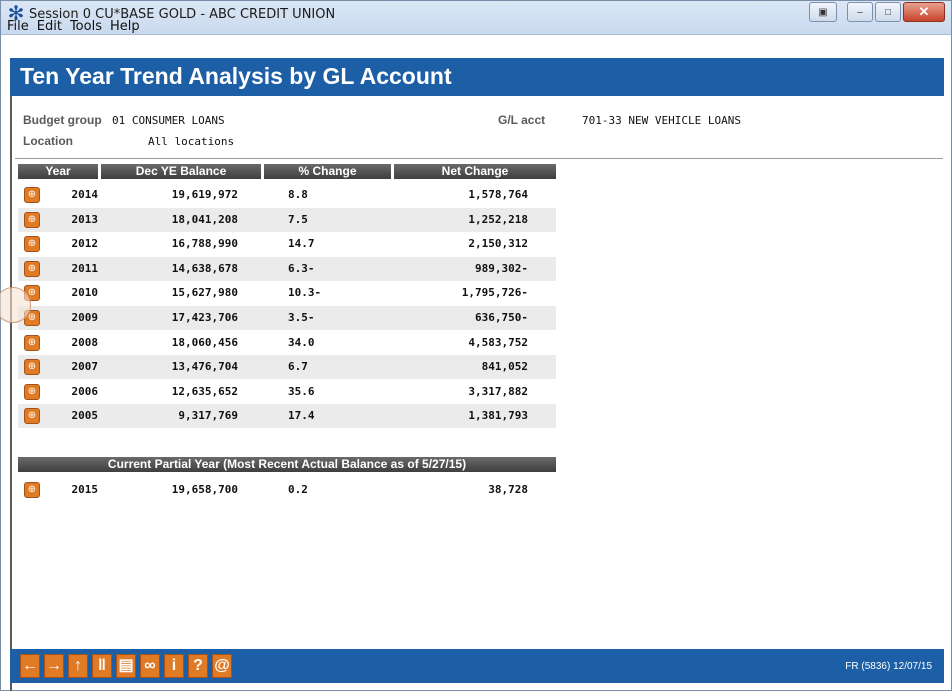  I want to click on net-cell: 1,578,764, so click(498, 194).